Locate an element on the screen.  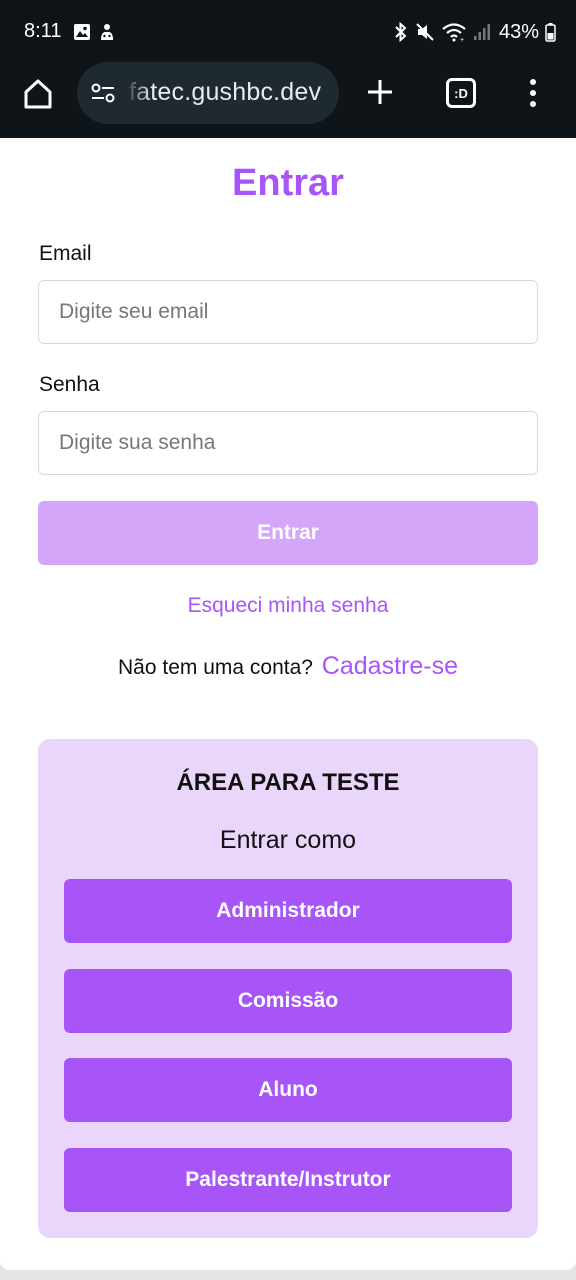
login-as-commission-button: Comissão is located at coordinates (288, 1001).